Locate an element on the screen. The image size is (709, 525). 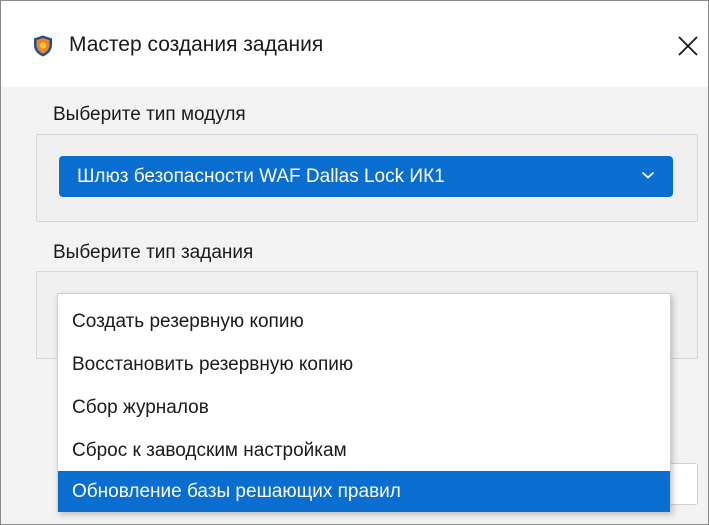
module-type-select: Шлюз безопасности WAF Dallas Lock ИК1 is located at coordinates (366, 176).